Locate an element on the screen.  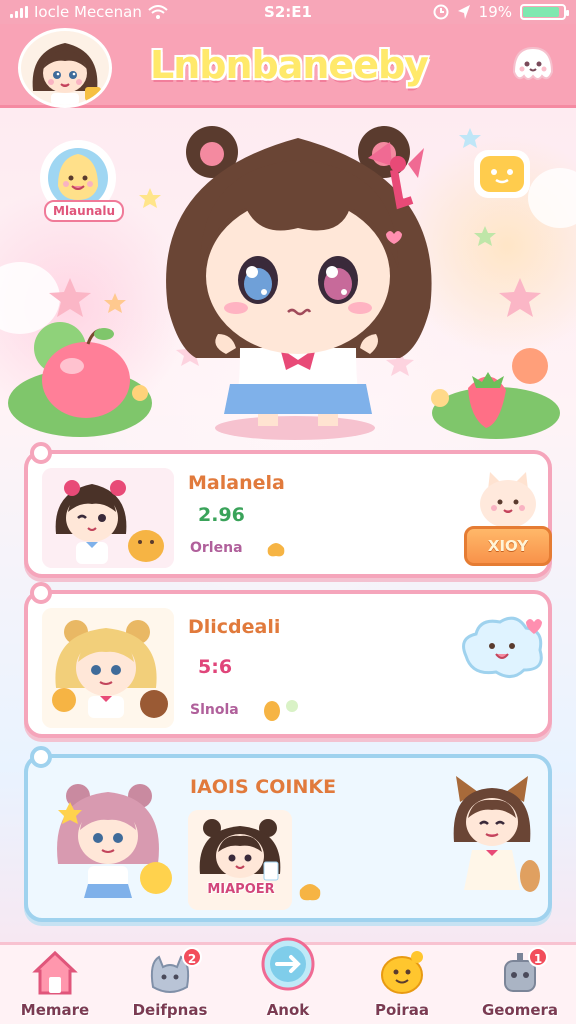
nav-item-friends: 2 Deifpnas is located at coordinates (170, 984).